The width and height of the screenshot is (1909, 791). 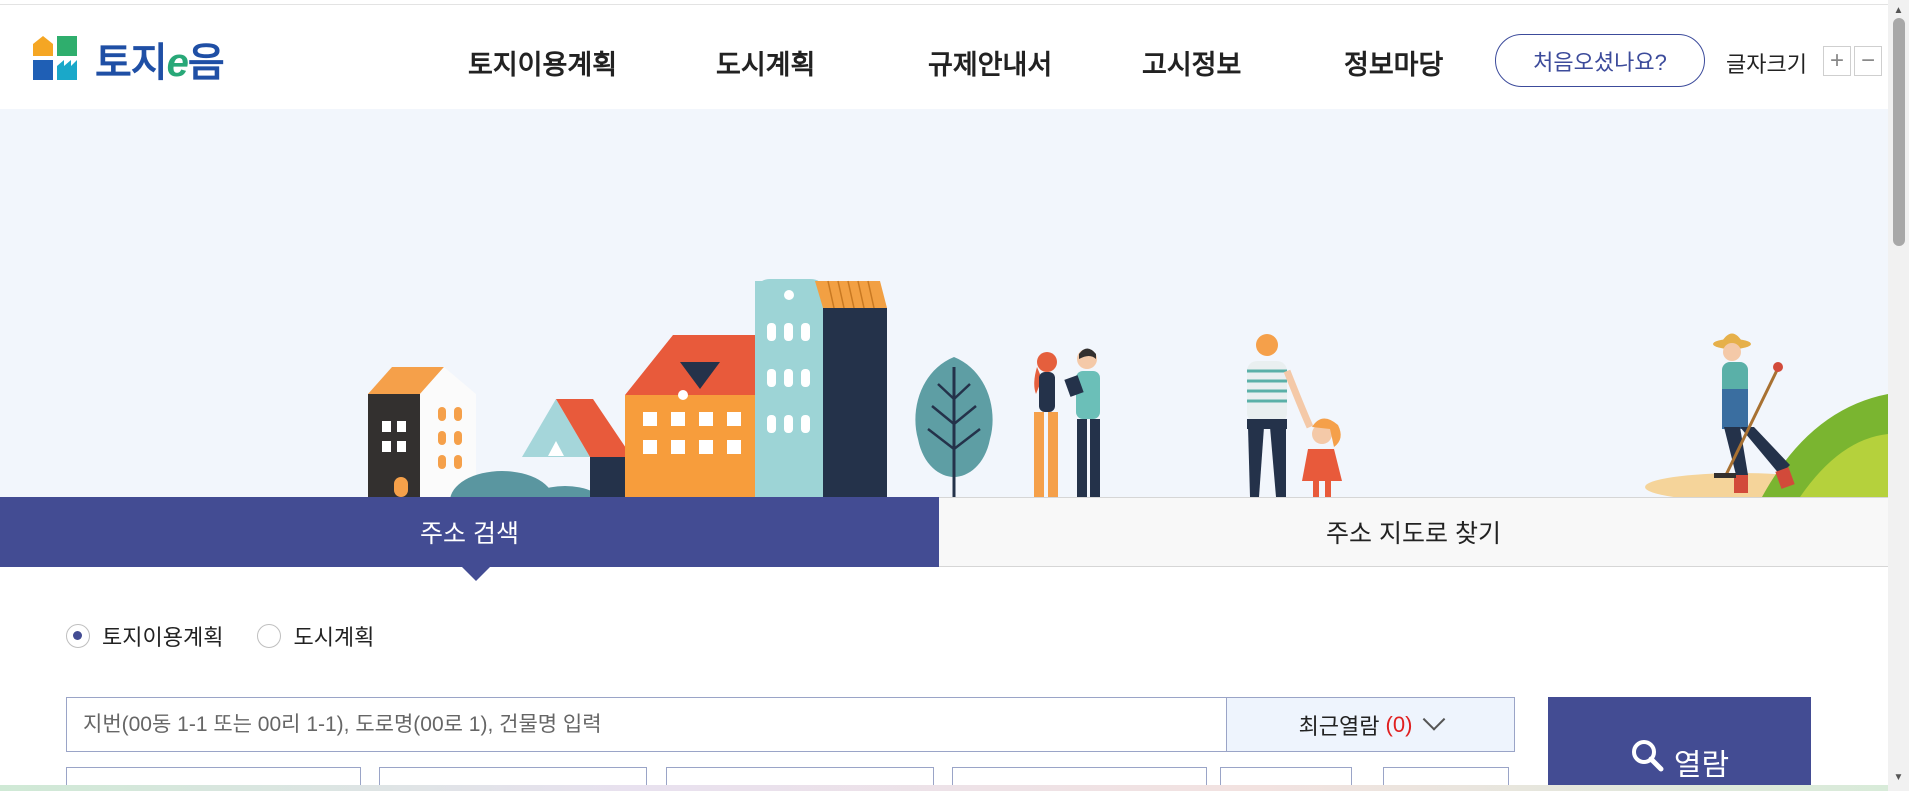 I want to click on father-daughter-icon, so click(x=1294, y=415).